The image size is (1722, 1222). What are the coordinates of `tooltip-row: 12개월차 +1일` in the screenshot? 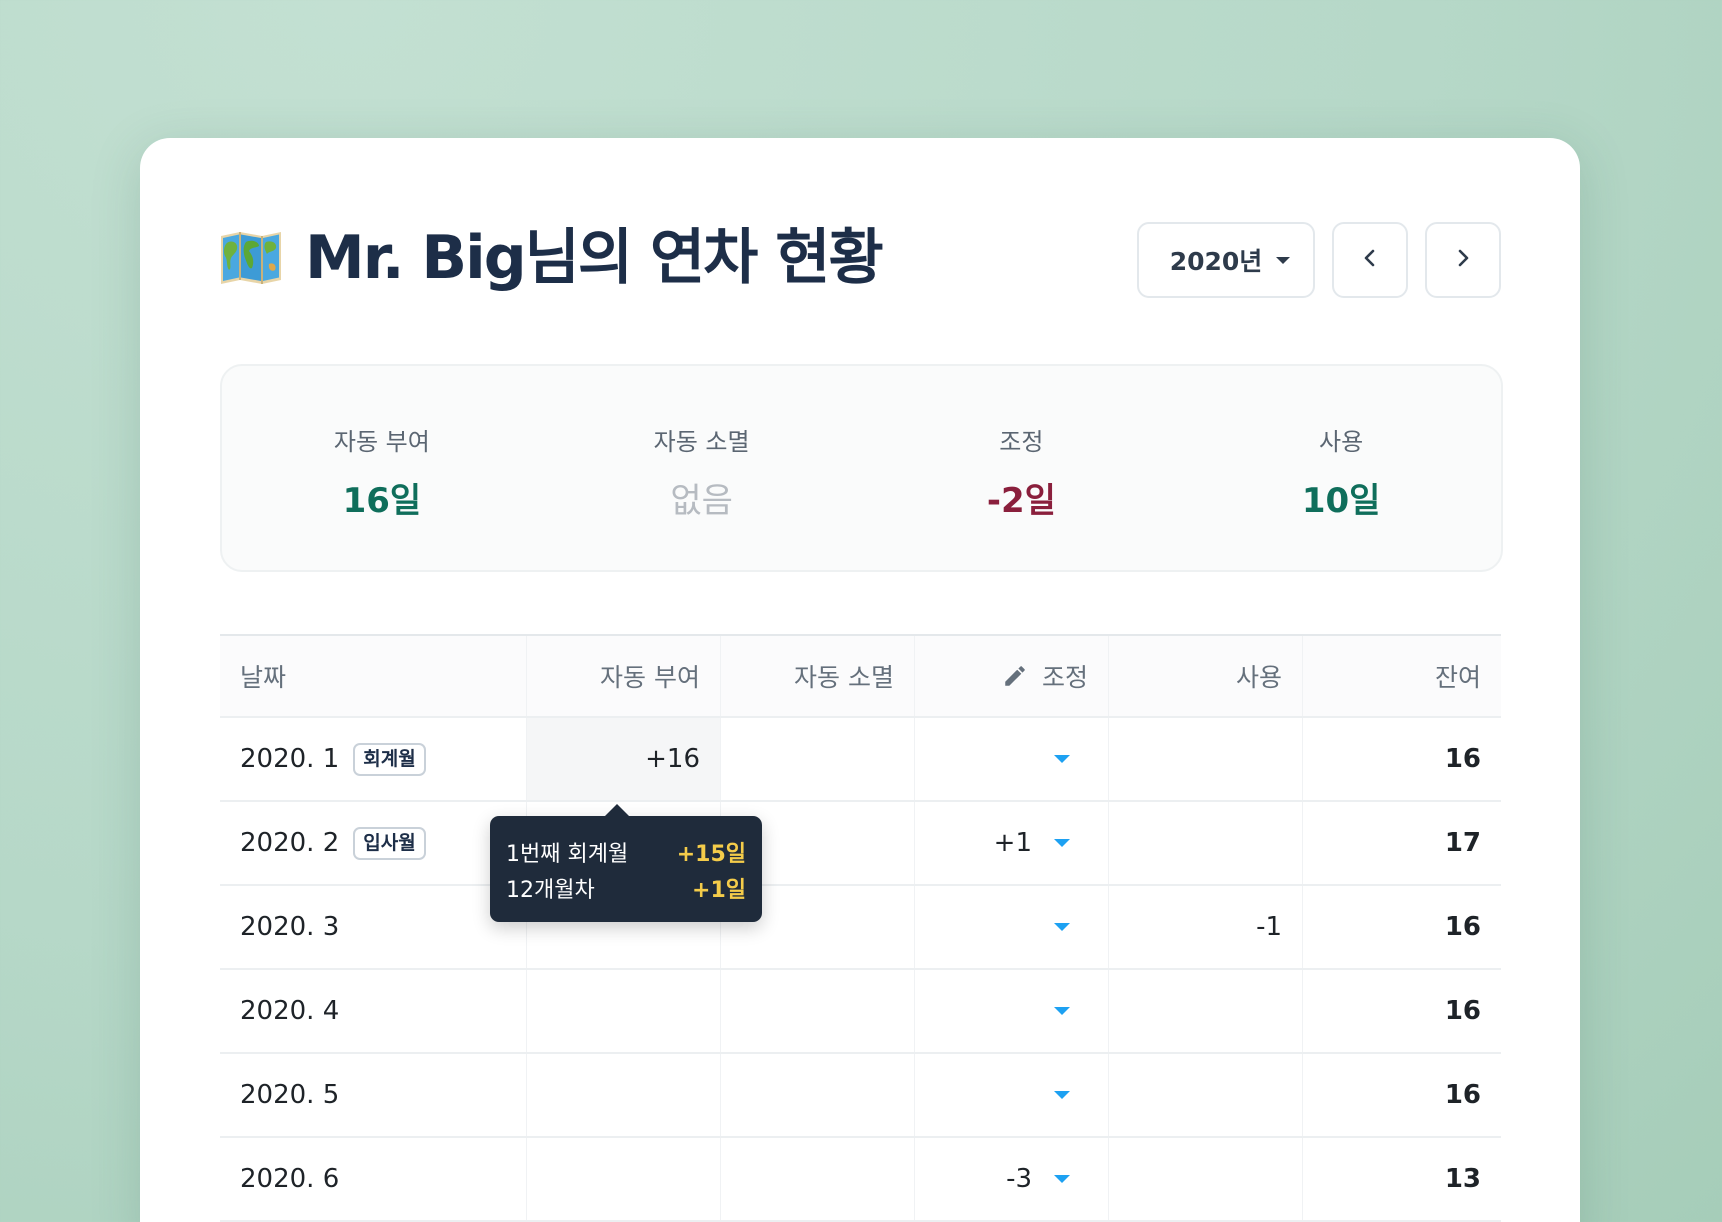 It's located at (626, 888).